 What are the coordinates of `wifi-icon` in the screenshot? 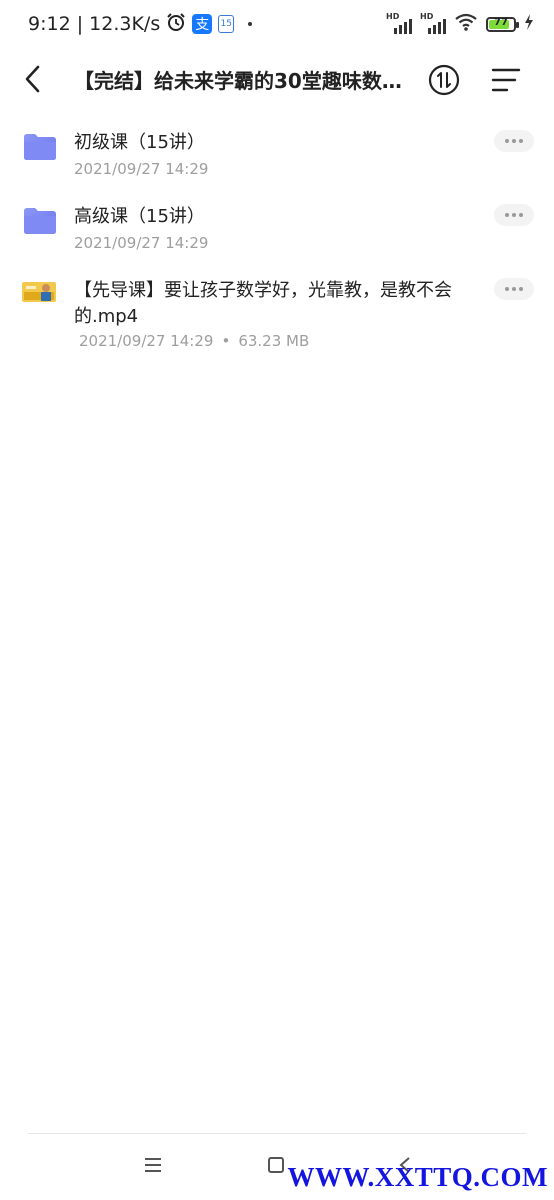 It's located at (466, 24).